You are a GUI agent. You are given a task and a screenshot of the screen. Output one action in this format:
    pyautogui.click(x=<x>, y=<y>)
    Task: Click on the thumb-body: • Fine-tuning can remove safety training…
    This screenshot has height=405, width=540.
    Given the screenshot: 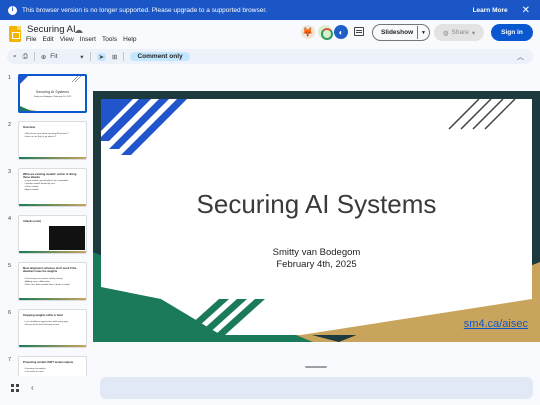 What is the action you would take?
    pyautogui.click(x=47, y=282)
    